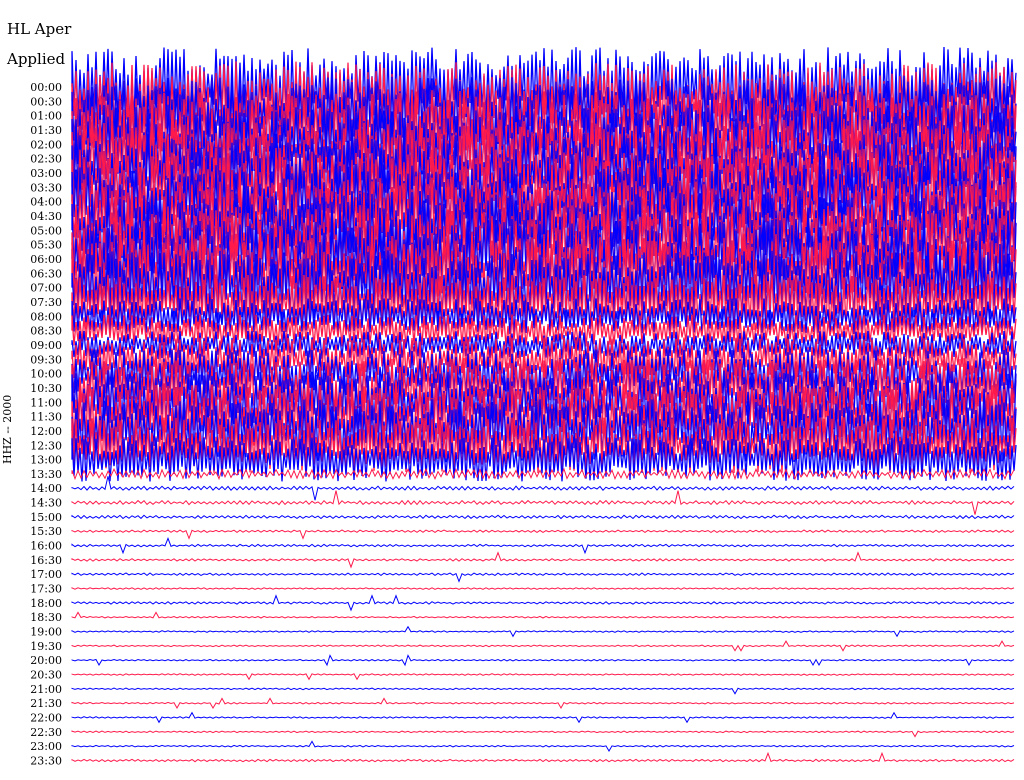 This screenshot has height=780, width=1024. I want to click on time-label-0030: 00:30, so click(46, 101).